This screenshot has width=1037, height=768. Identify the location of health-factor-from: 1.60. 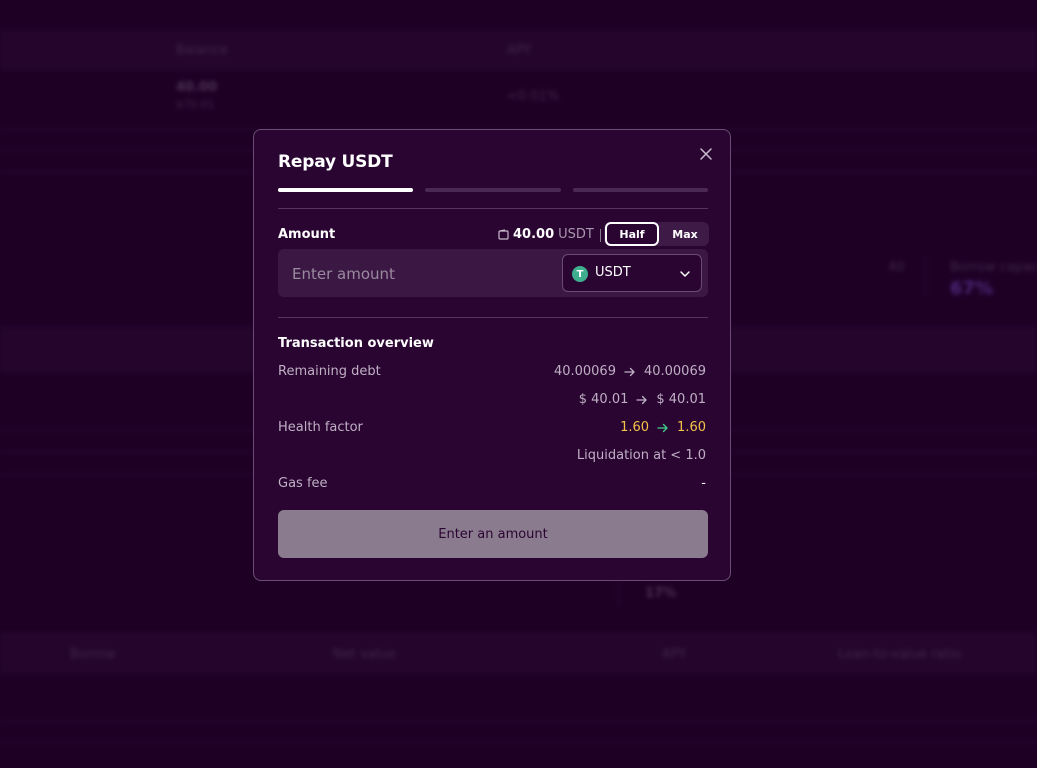
(635, 427).